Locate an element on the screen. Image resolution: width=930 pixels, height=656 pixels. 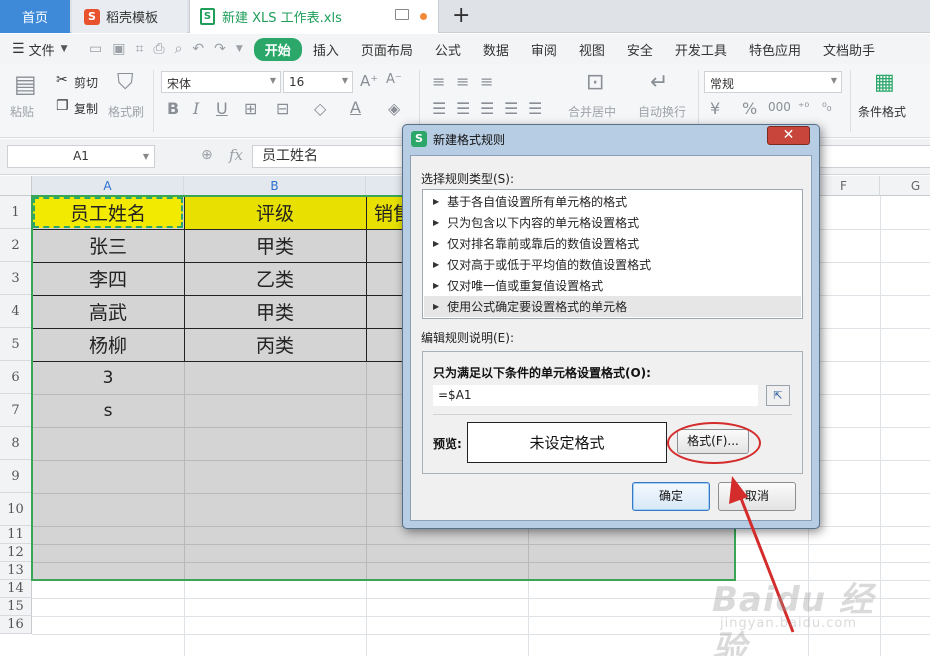
cell-a1-active: 员工姓名 is located at coordinates (108, 212).